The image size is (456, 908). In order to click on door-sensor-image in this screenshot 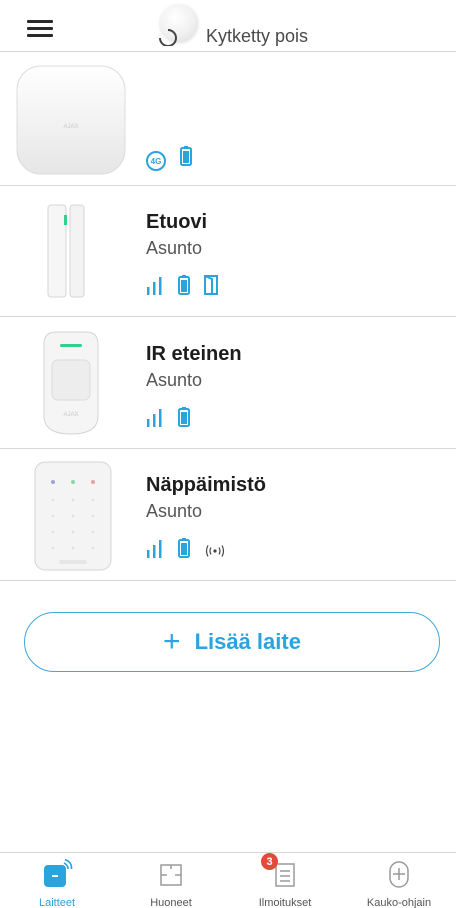, I will do `click(70, 251)`.